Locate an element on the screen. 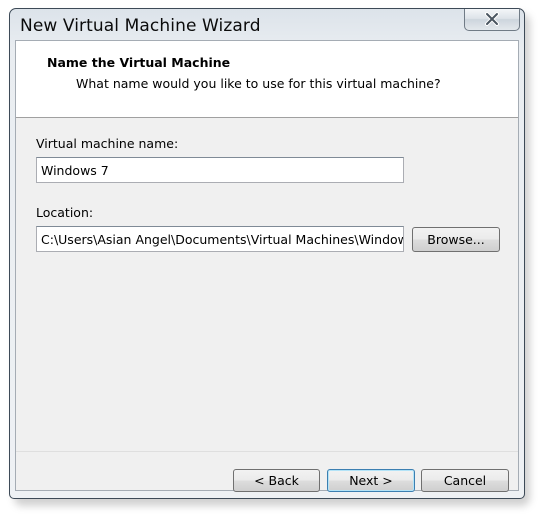 Image resolution: width=543 pixels, height=518 pixels. back-button: < Back is located at coordinates (276, 480).